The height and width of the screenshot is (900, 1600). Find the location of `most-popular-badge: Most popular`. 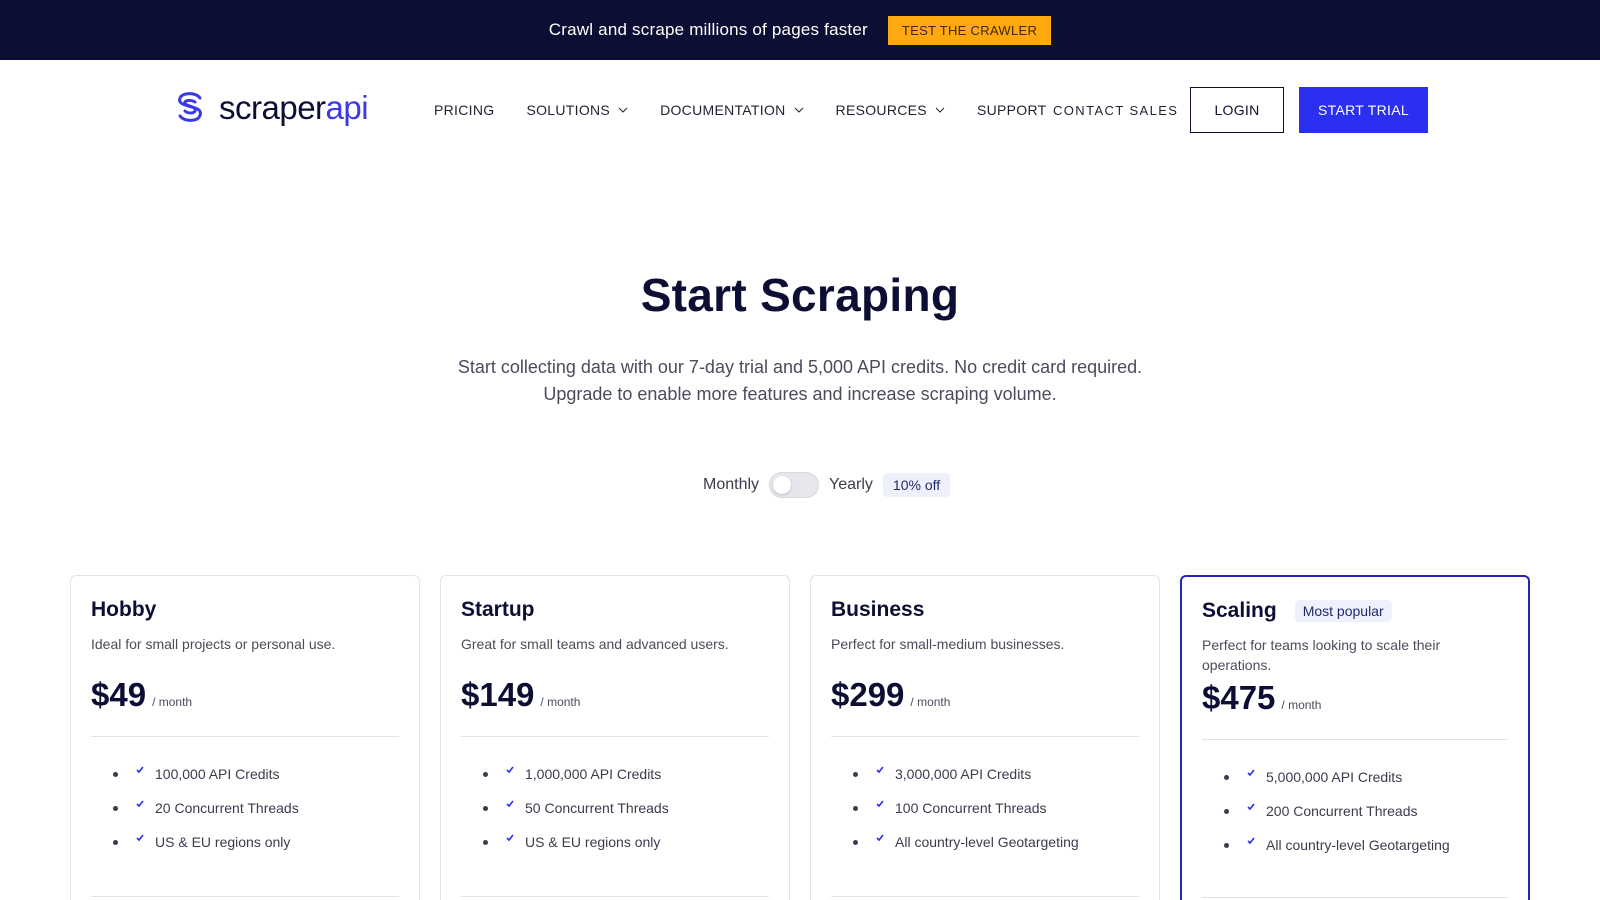

most-popular-badge: Most popular is located at coordinates (1343, 611).